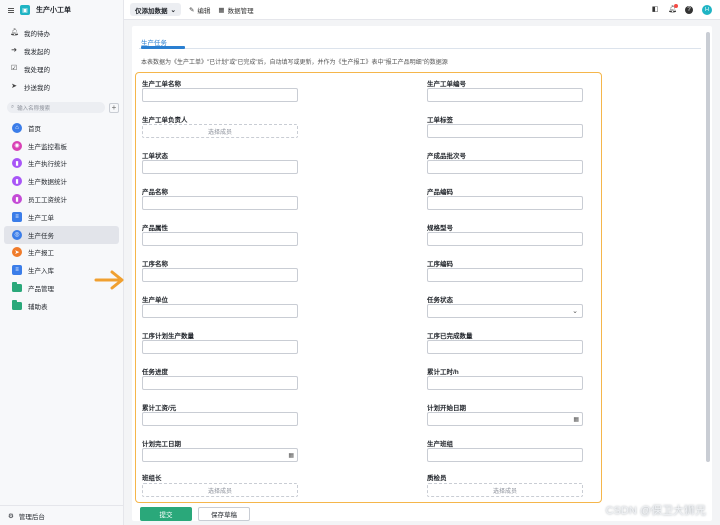  What do you see at coordinates (61, 87) in the screenshot?
I see `nav-item-cc: ➤ 抄送我的` at bounding box center [61, 87].